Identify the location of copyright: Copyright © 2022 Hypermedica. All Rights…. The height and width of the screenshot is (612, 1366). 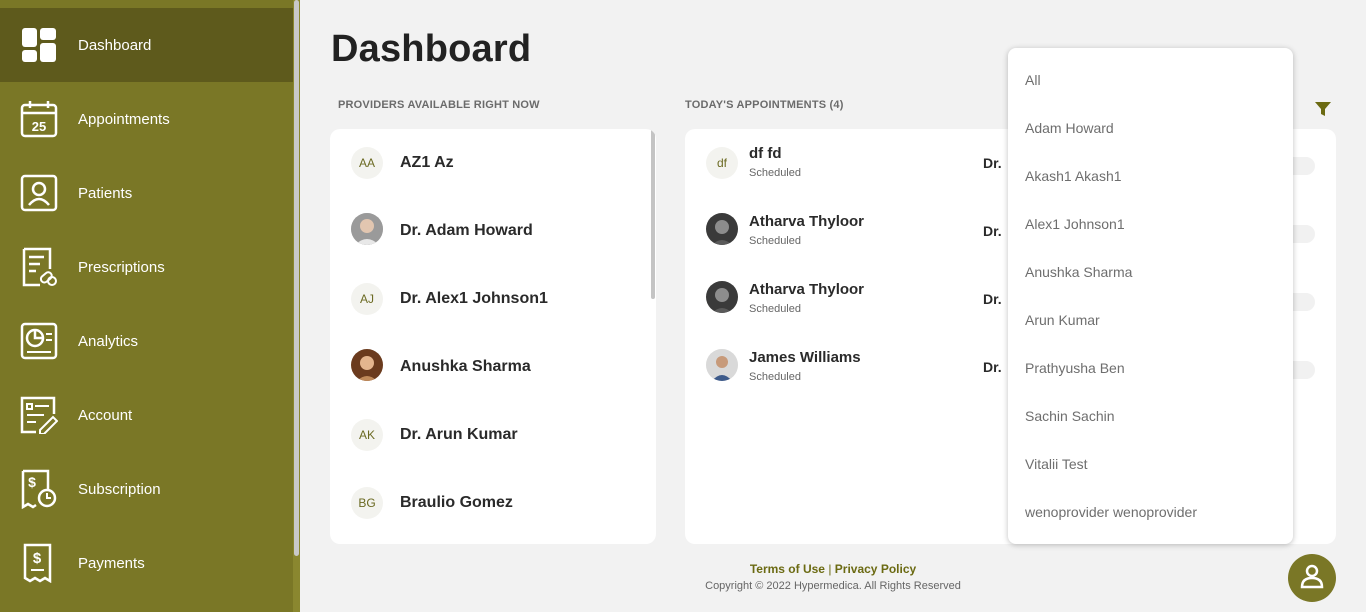
(833, 586).